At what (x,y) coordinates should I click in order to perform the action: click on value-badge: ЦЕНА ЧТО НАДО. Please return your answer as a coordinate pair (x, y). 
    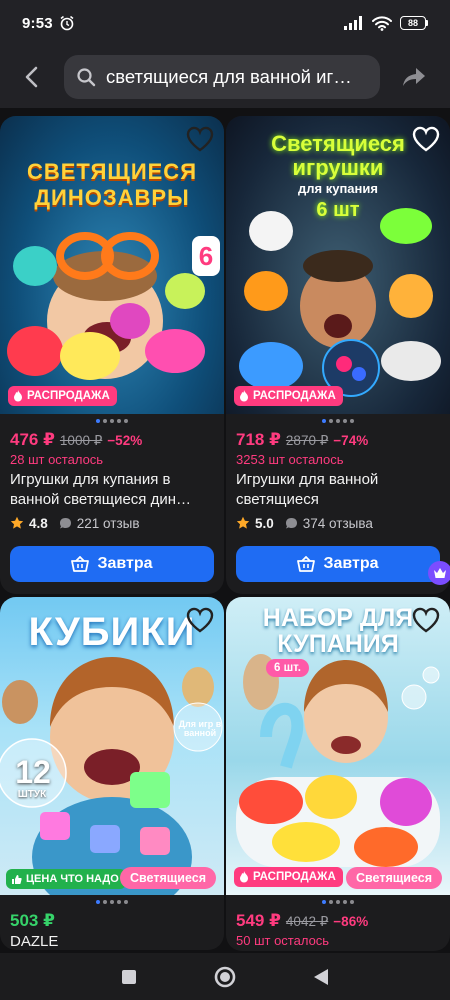
    Looking at the image, I should click on (66, 879).